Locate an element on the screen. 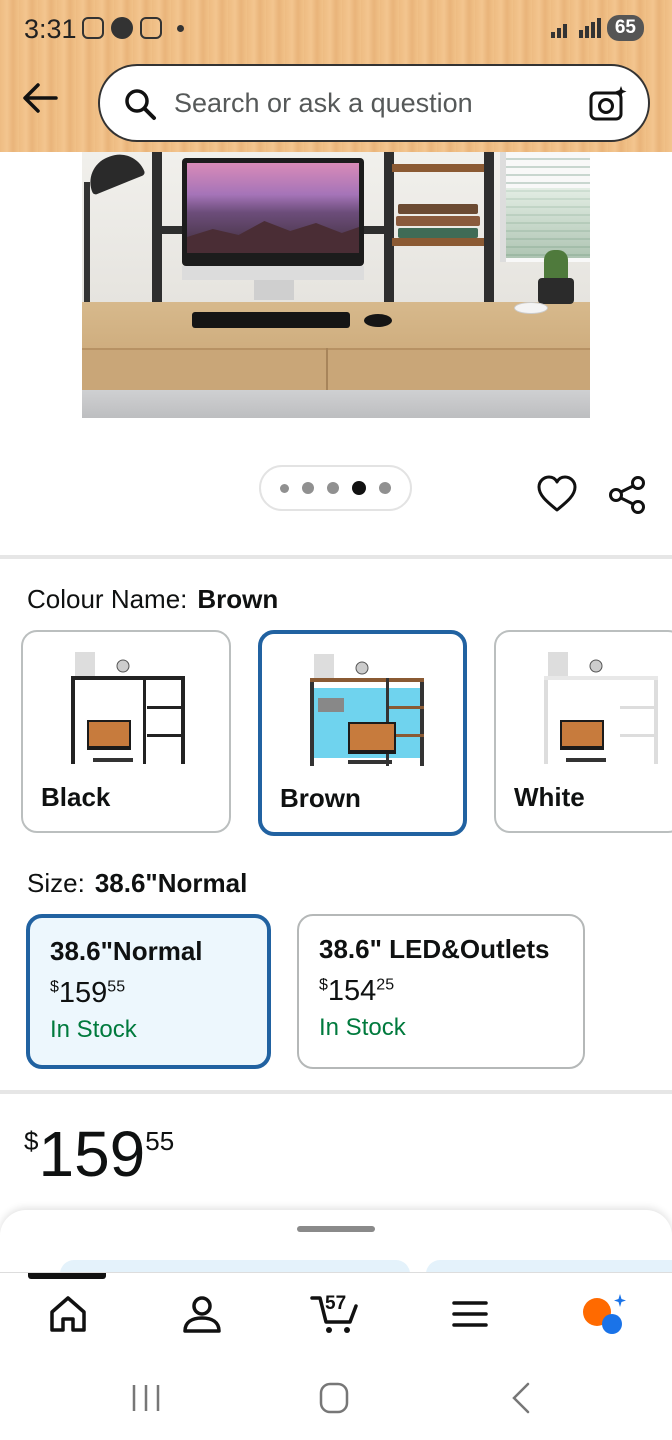 The width and height of the screenshot is (672, 1440). status-bar: 3:31 65 is located at coordinates (336, 29).